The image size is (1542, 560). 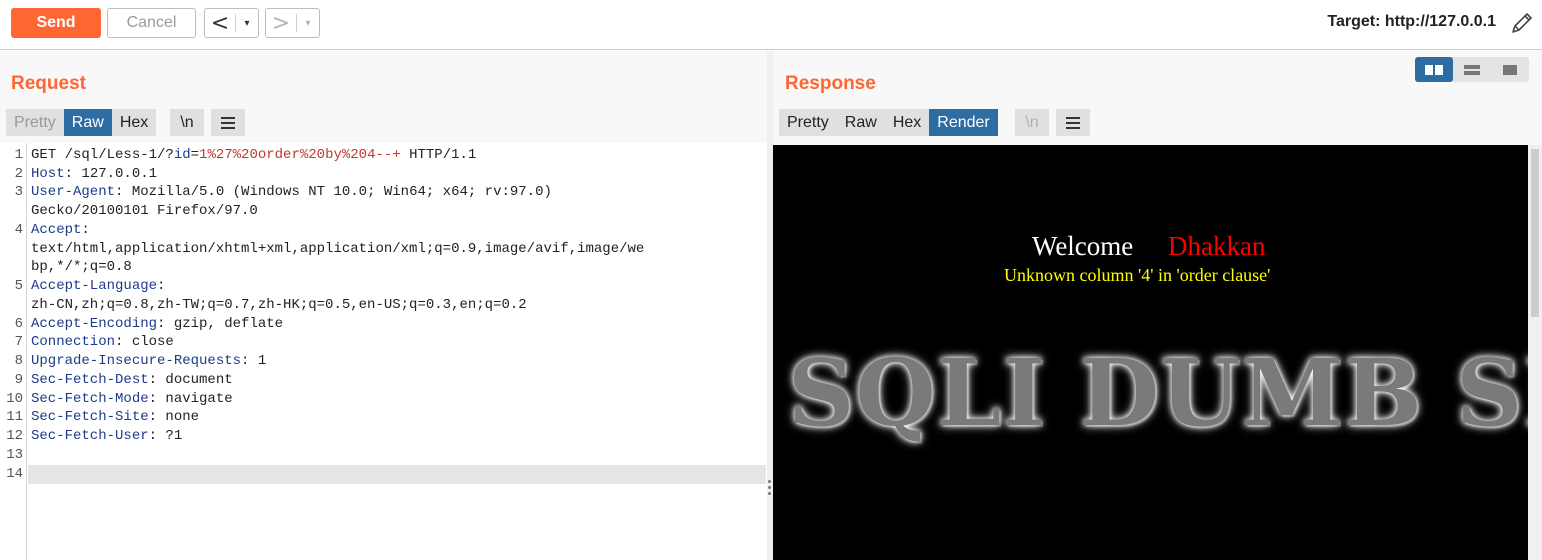 I want to click on request-newline-toggle: \n, so click(x=187, y=122).